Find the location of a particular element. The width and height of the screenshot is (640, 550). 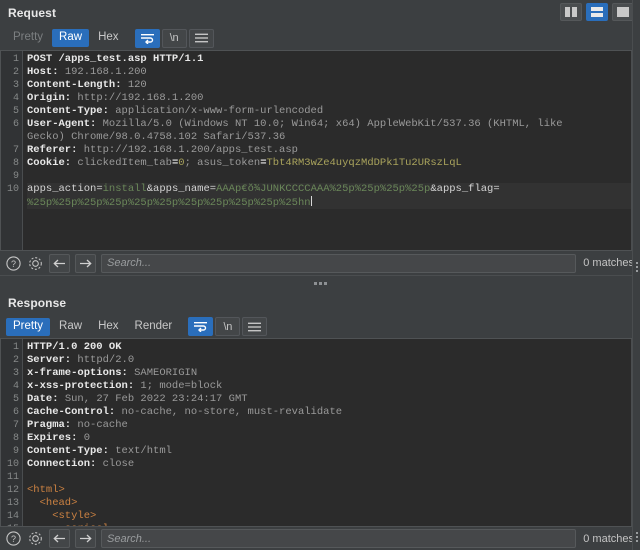

code-token: close is located at coordinates (118, 464).